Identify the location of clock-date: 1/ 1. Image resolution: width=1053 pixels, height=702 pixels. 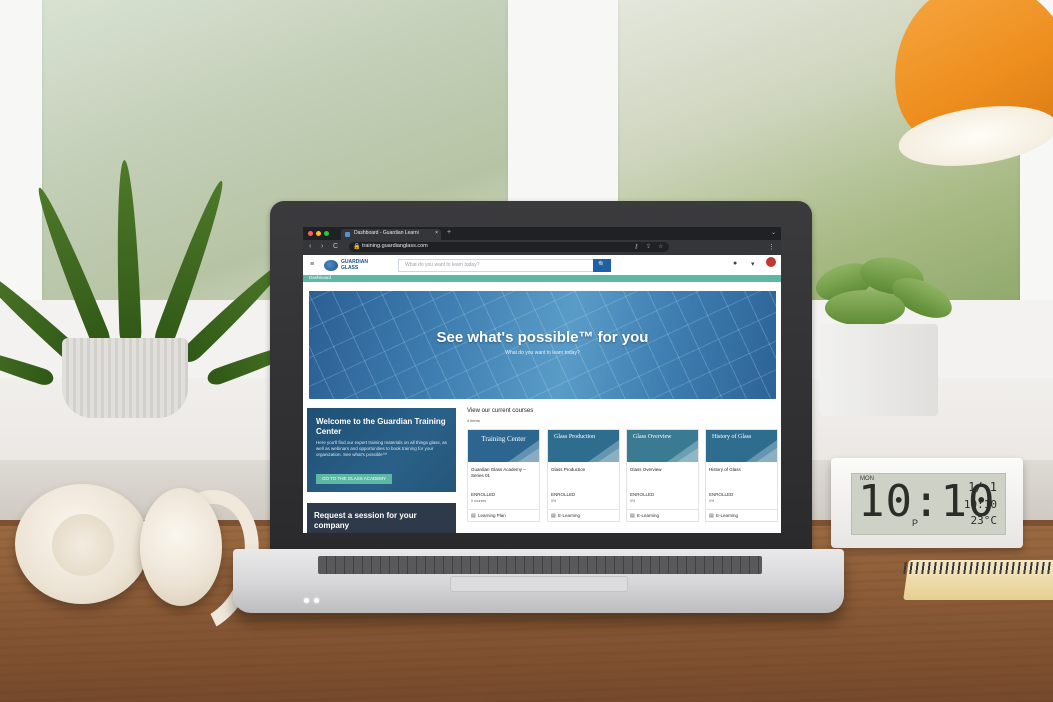
(982, 487).